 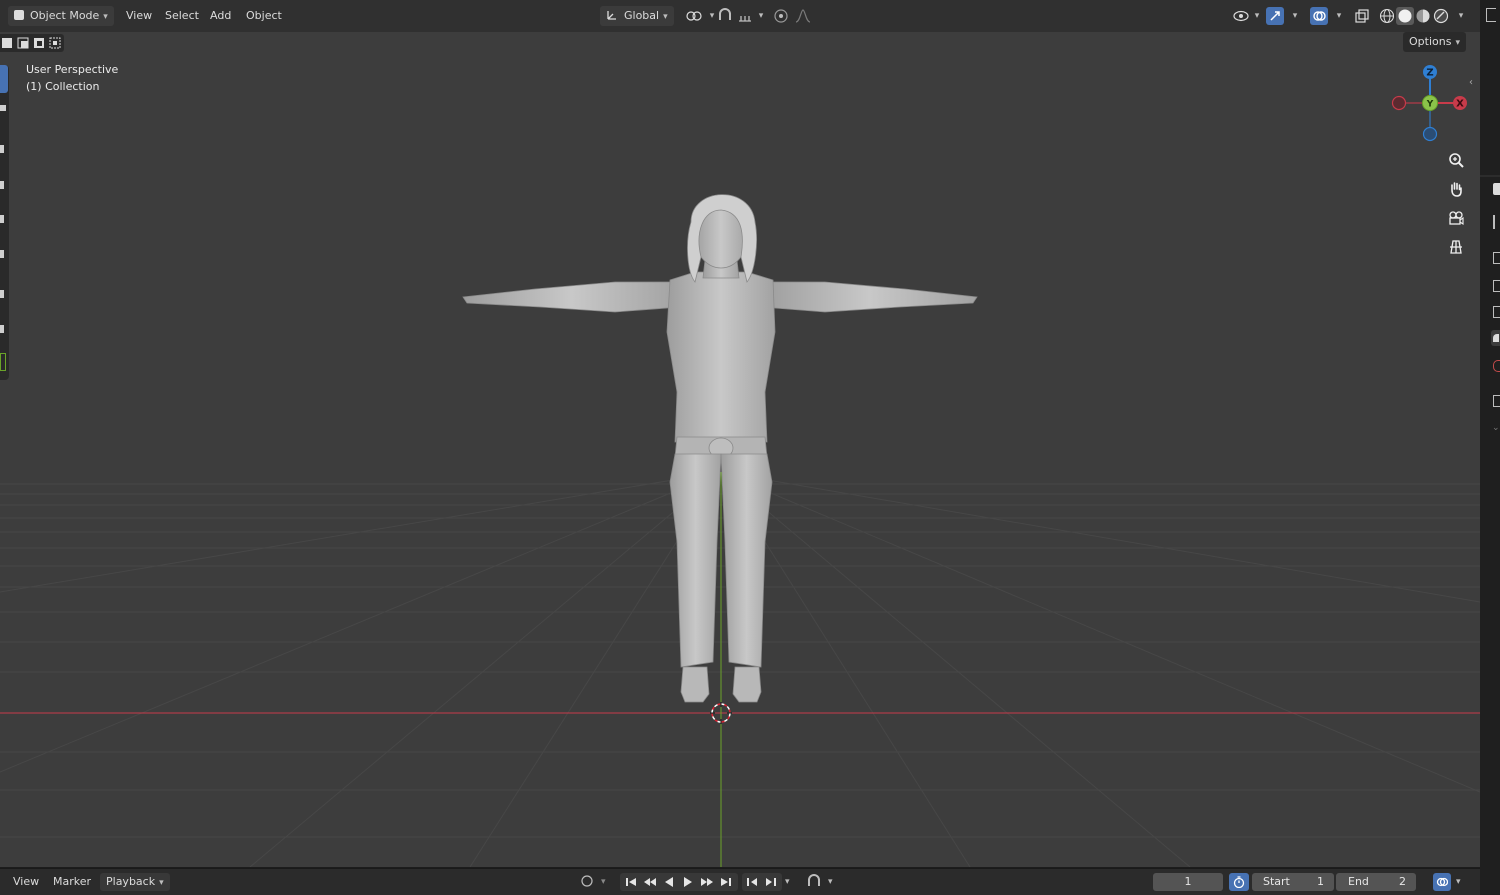 I want to click on 3d-cursor, so click(x=721, y=713).